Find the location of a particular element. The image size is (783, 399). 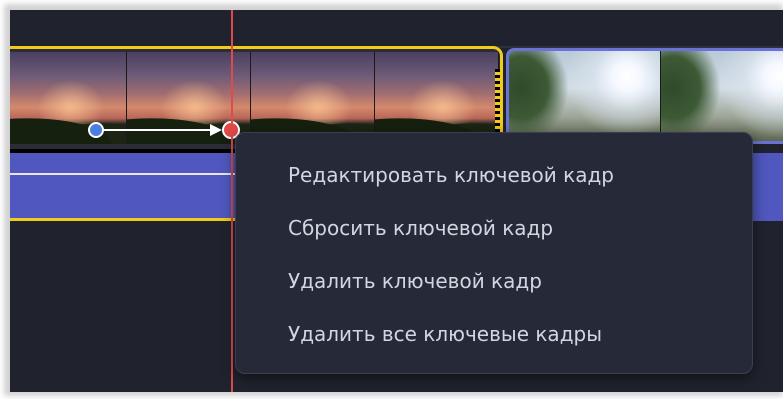

menu-item-reset-keyframe: Сбросить ключевой кадр is located at coordinates (494, 232).